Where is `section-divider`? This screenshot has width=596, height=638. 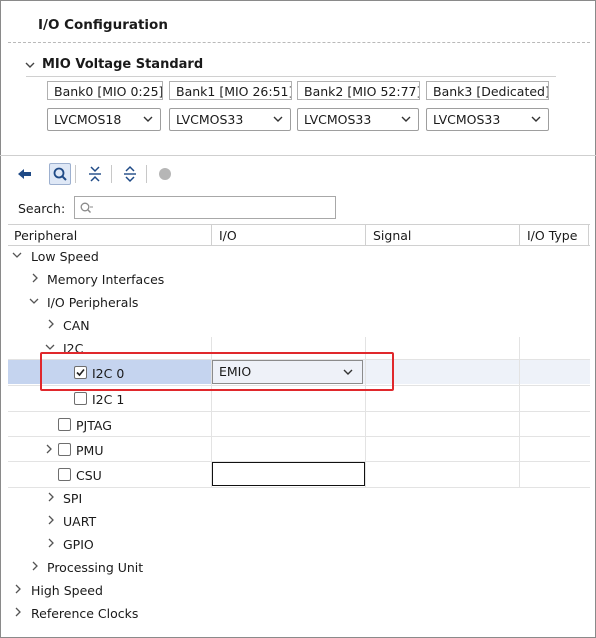 section-divider is located at coordinates (291, 76).